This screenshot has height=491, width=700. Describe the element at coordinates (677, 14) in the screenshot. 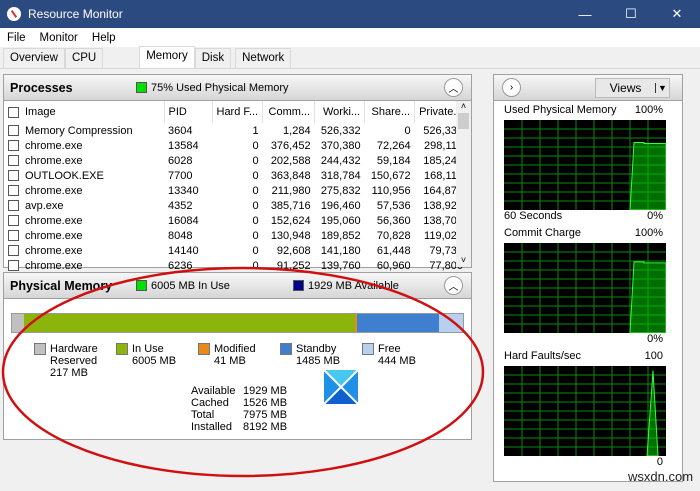

I see `close-button: ✕` at that location.